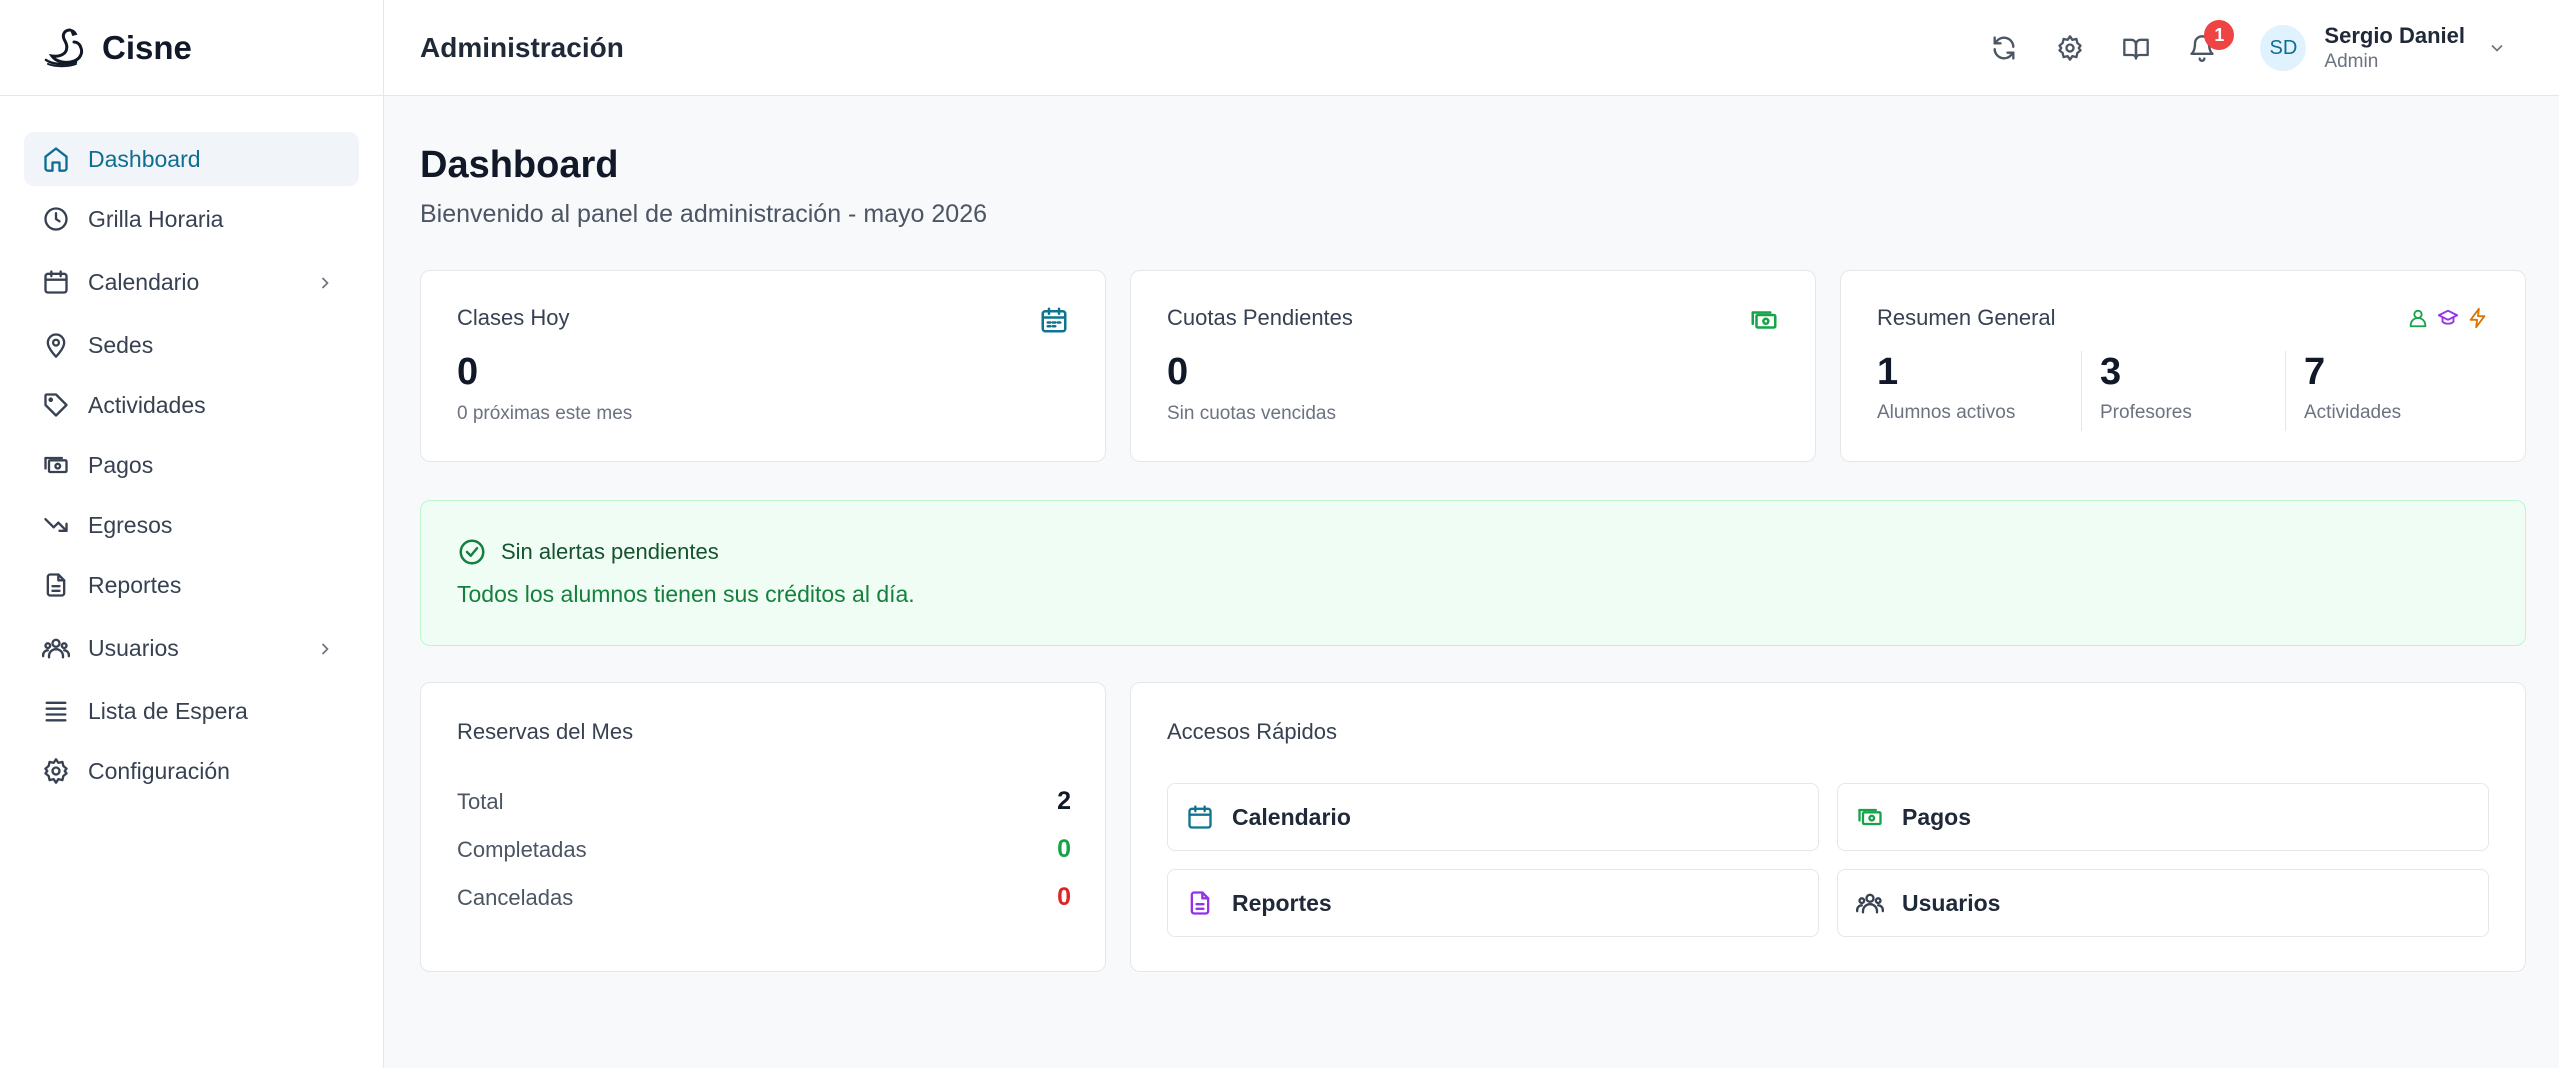  I want to click on row-label: Canceladas, so click(515, 897).